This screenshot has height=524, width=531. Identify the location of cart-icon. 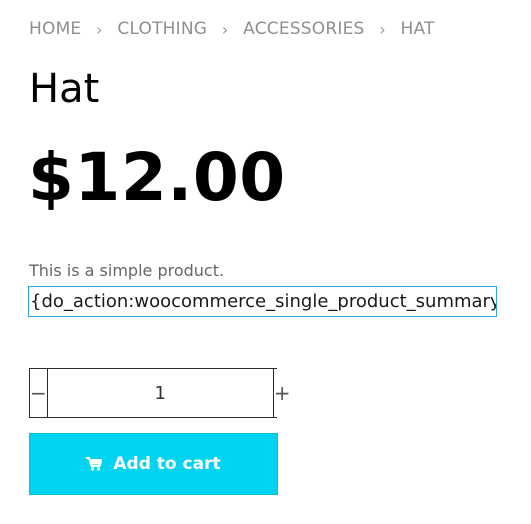
(94, 464).